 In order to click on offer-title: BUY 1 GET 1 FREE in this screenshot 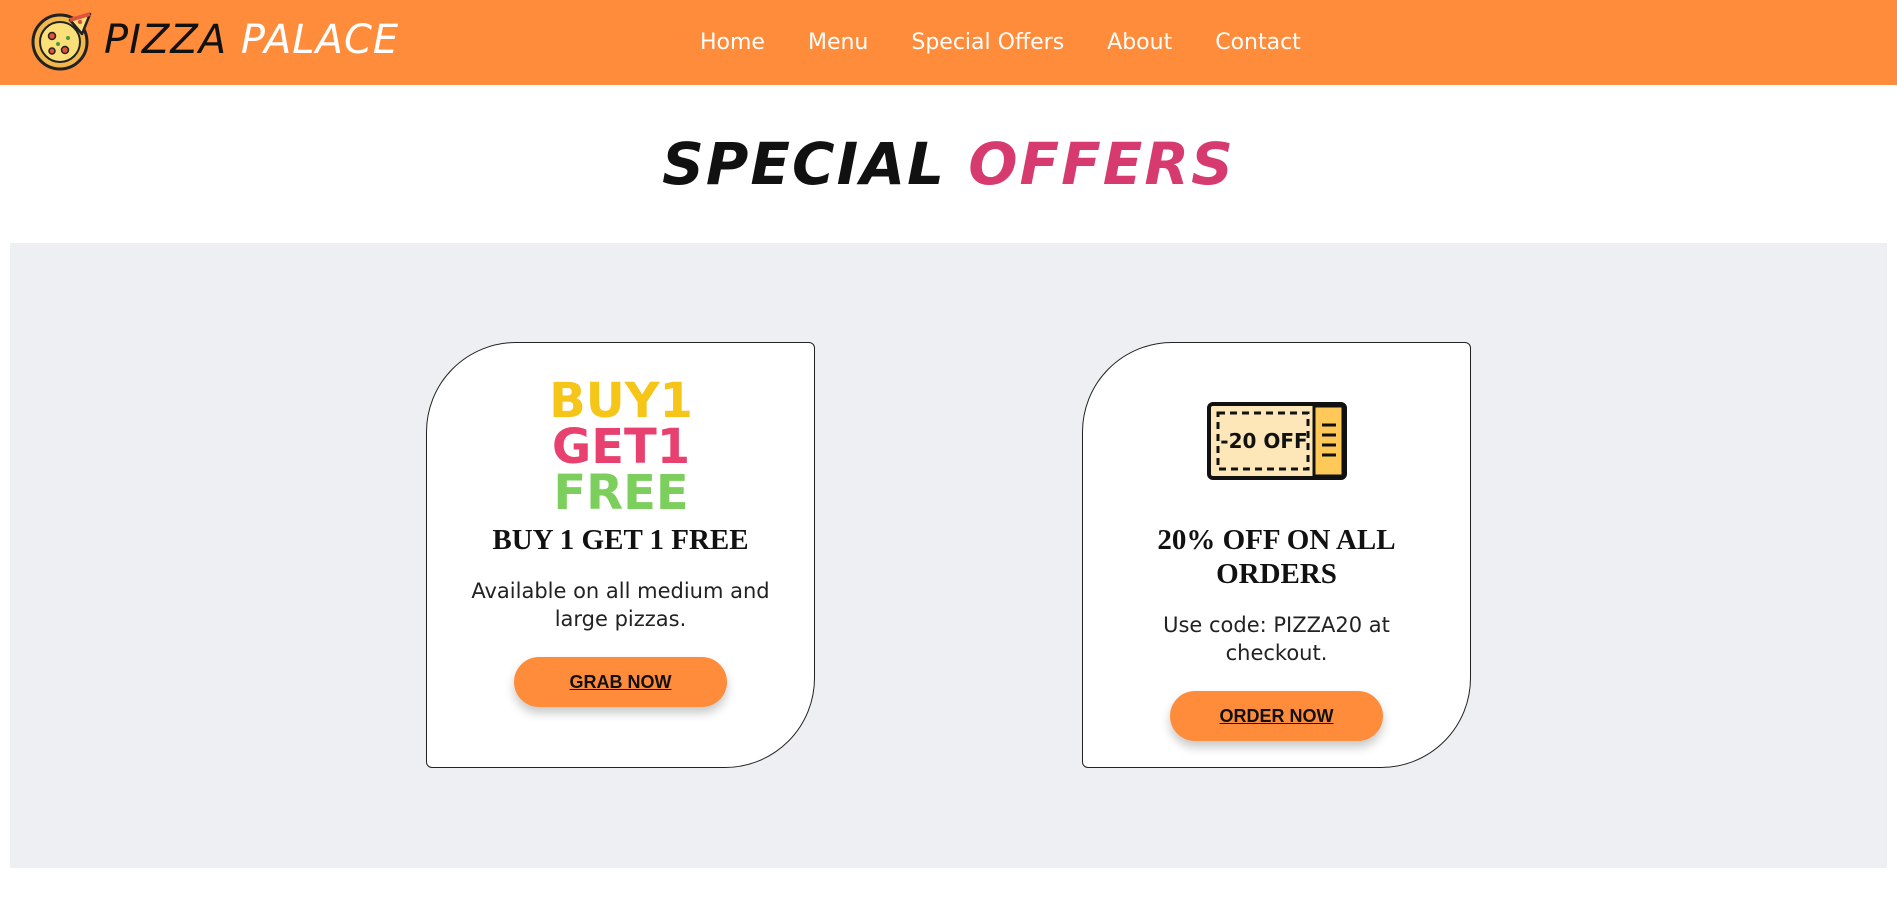, I will do `click(620, 540)`.